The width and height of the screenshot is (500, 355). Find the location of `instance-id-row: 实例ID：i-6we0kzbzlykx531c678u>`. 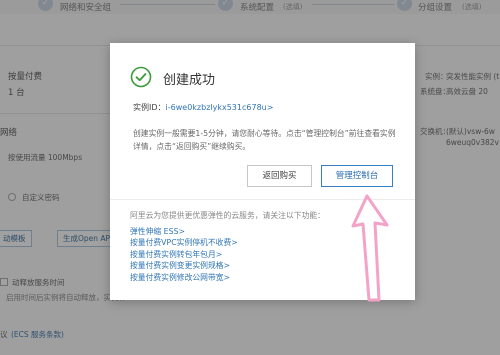

instance-id-row: 实例ID：i-6we0kzbzlykx531c678u> is located at coordinates (203, 107).